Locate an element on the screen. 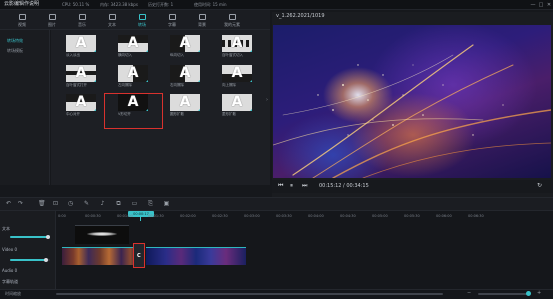  transition-item: A 右向擦除 is located at coordinates (185, 76).